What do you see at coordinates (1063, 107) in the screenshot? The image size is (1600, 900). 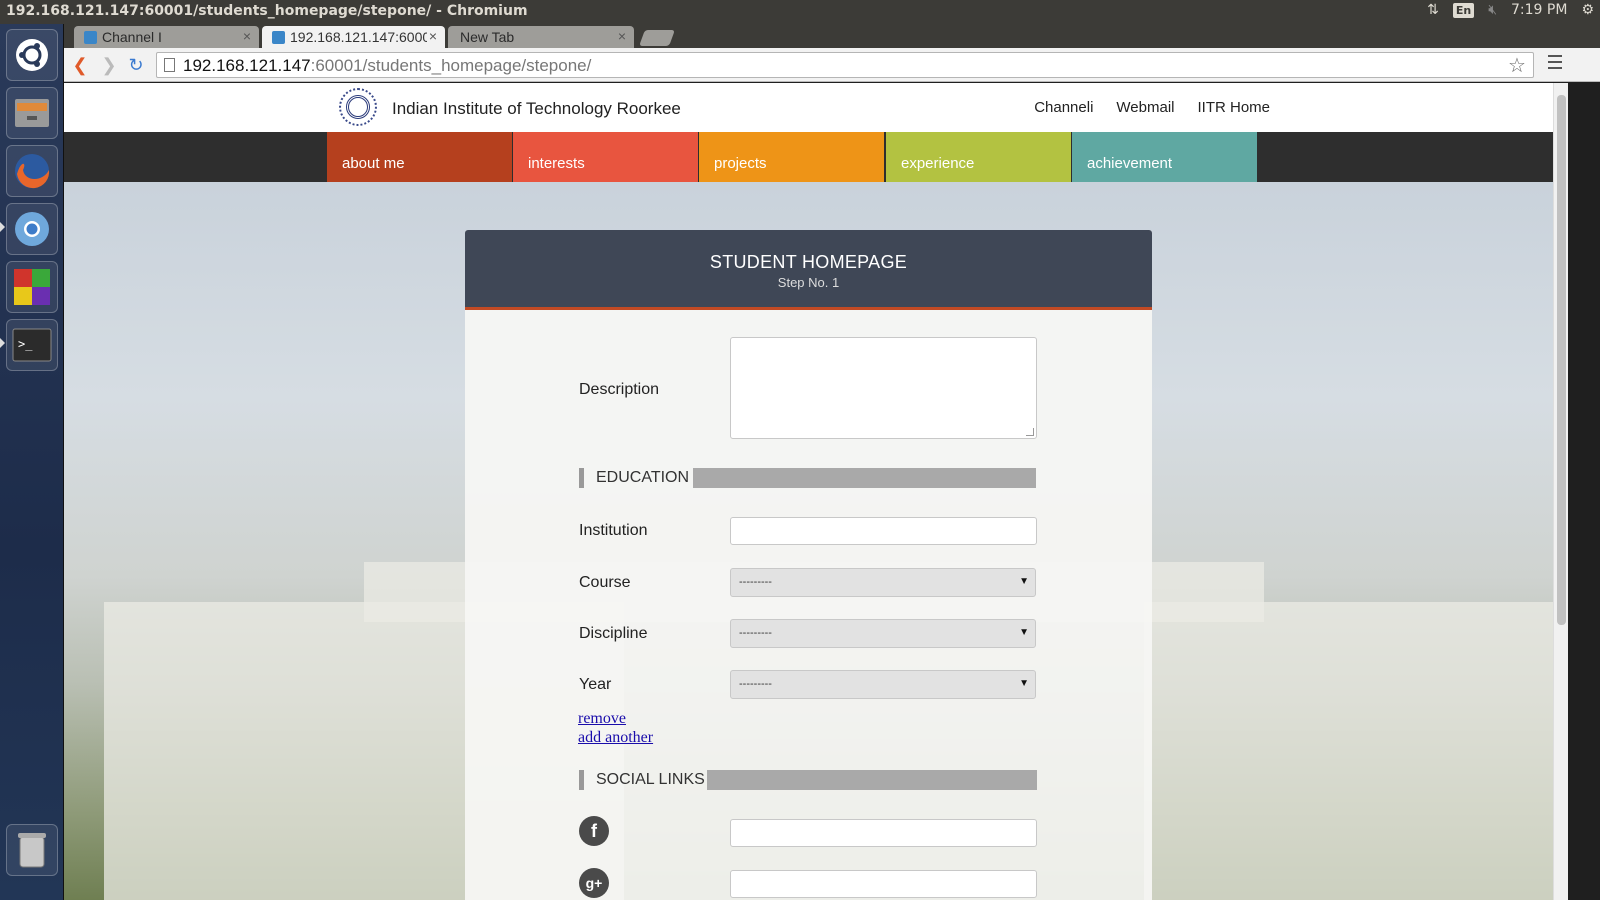 I see `channeli-link: Channeli` at bounding box center [1063, 107].